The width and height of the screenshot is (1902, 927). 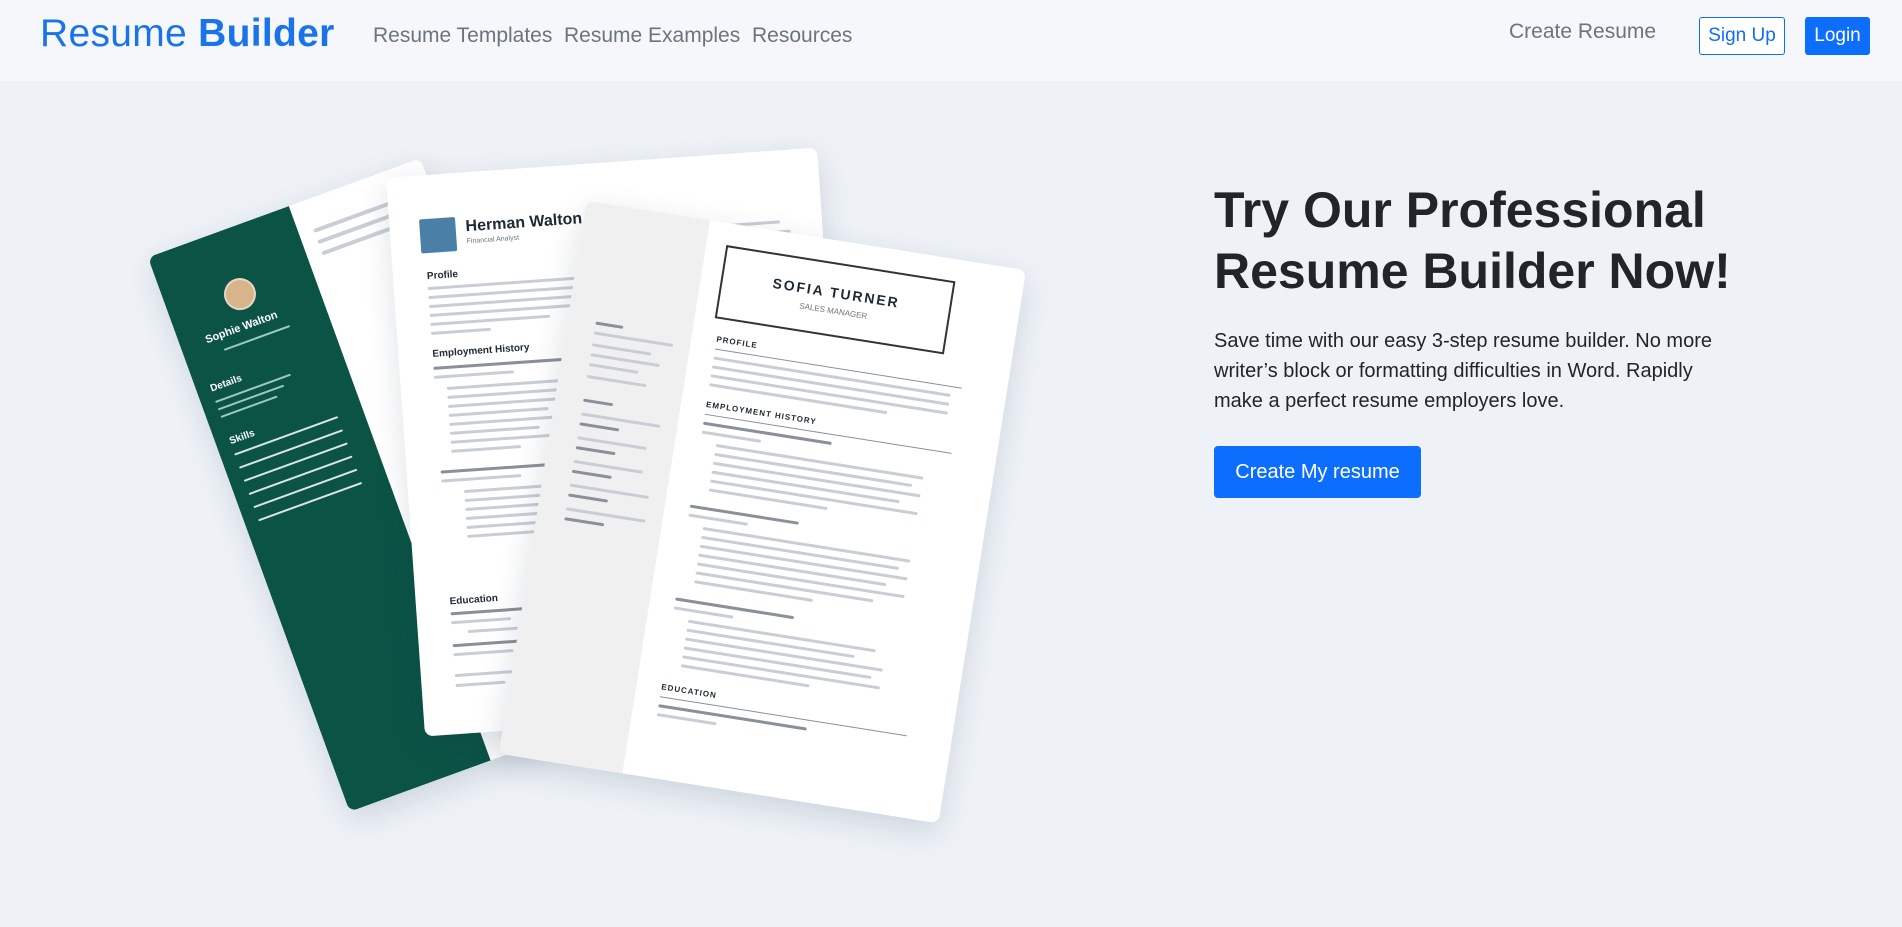 I want to click on resume-mid-education-heading: Education, so click(x=474, y=600).